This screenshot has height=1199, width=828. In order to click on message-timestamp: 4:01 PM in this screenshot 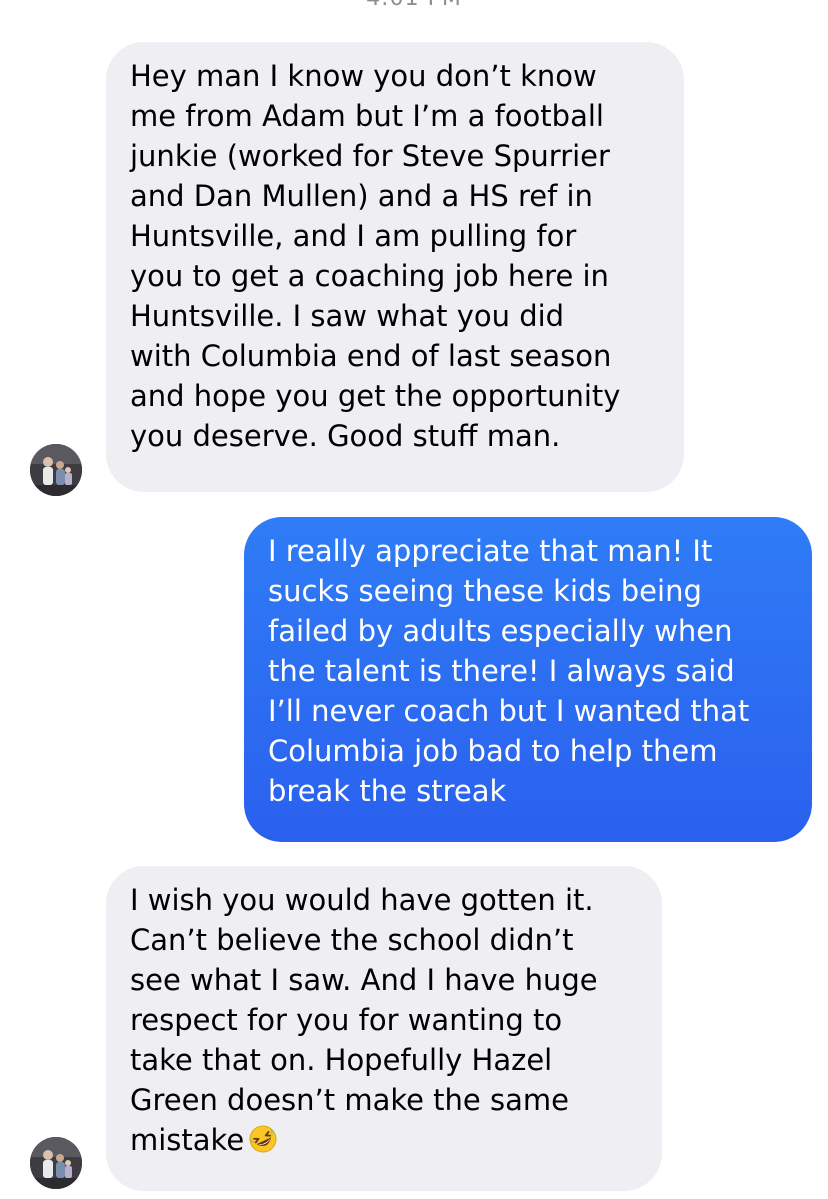, I will do `click(414, 5)`.